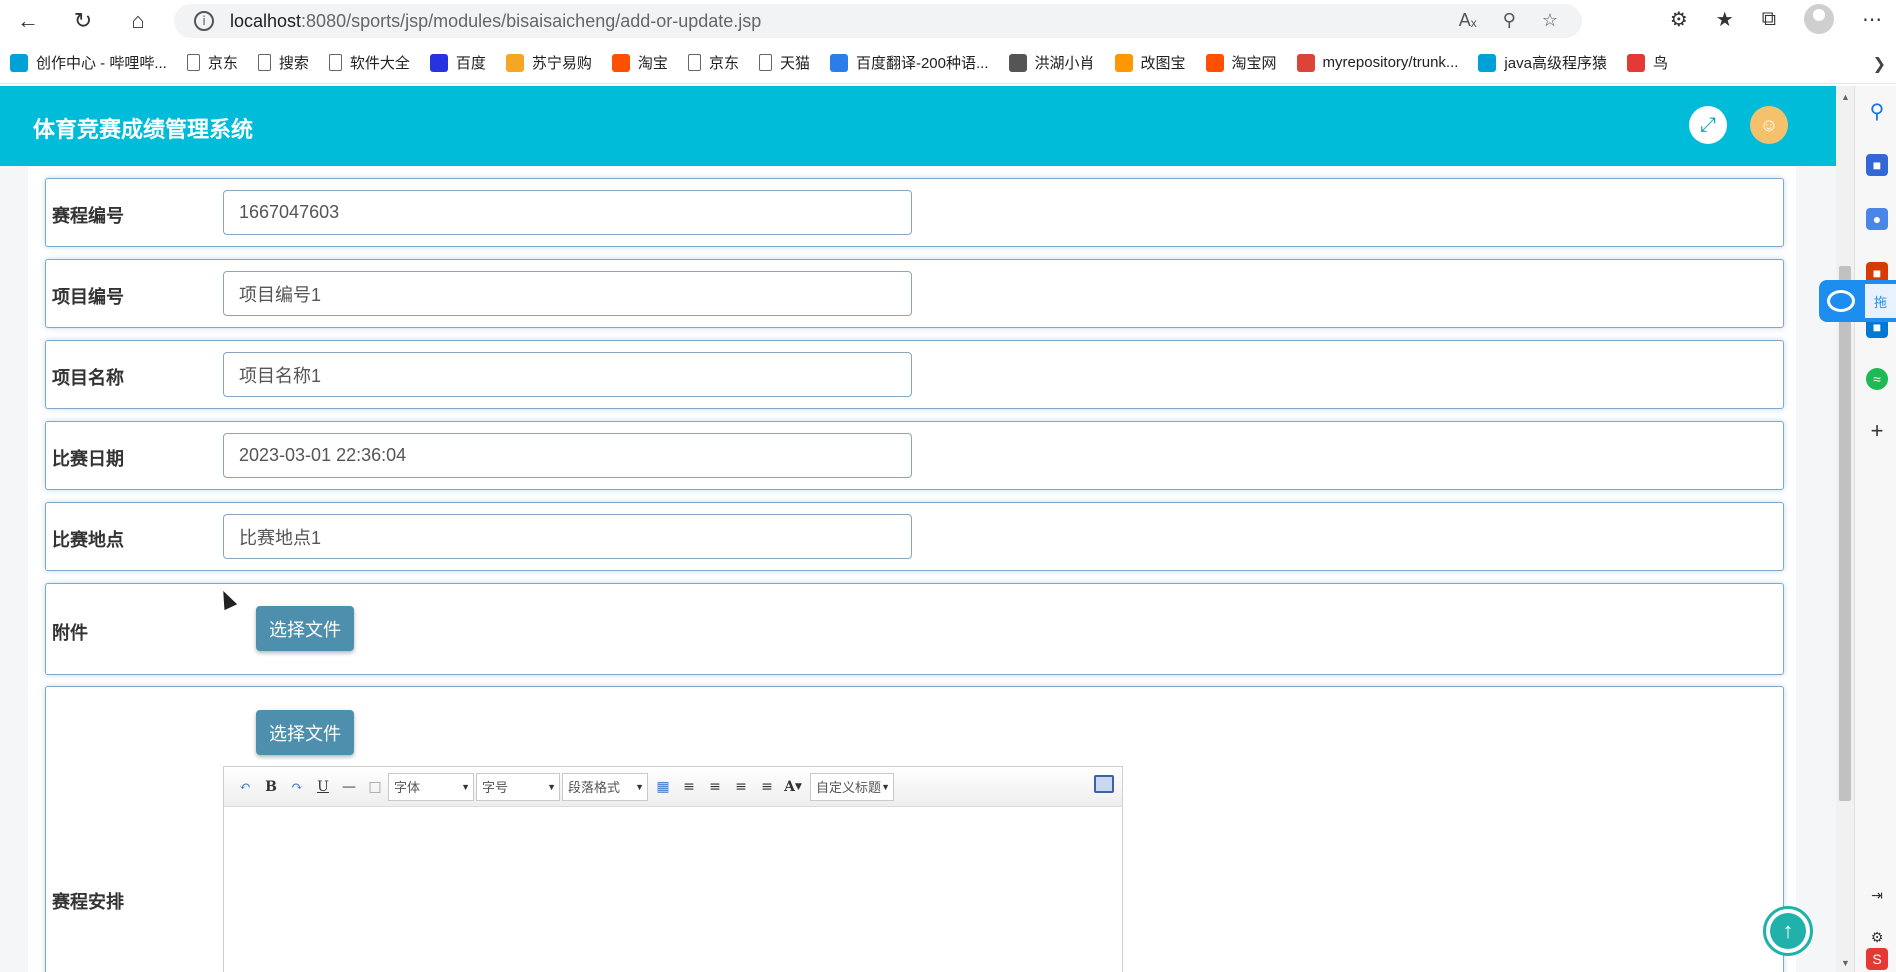 This screenshot has width=1896, height=972. Describe the element at coordinates (767, 787) in the screenshot. I see `align-justify-icon: ≡` at that location.